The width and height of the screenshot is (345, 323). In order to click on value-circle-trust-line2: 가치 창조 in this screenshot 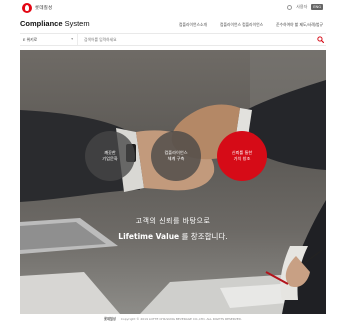, I will do `click(242, 158)`.